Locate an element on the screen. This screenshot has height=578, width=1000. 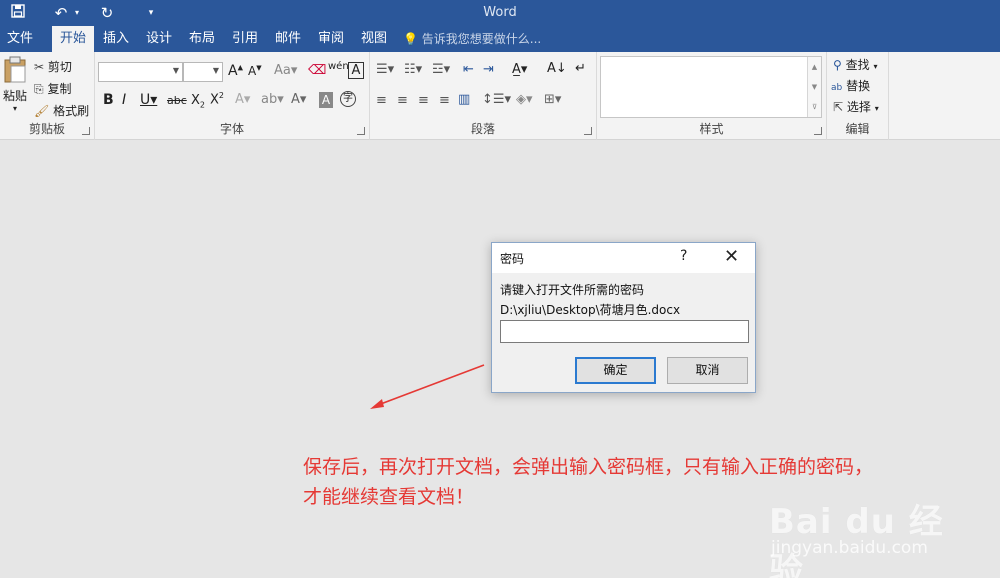
show-marks-icon: ↵ is located at coordinates (580, 68).